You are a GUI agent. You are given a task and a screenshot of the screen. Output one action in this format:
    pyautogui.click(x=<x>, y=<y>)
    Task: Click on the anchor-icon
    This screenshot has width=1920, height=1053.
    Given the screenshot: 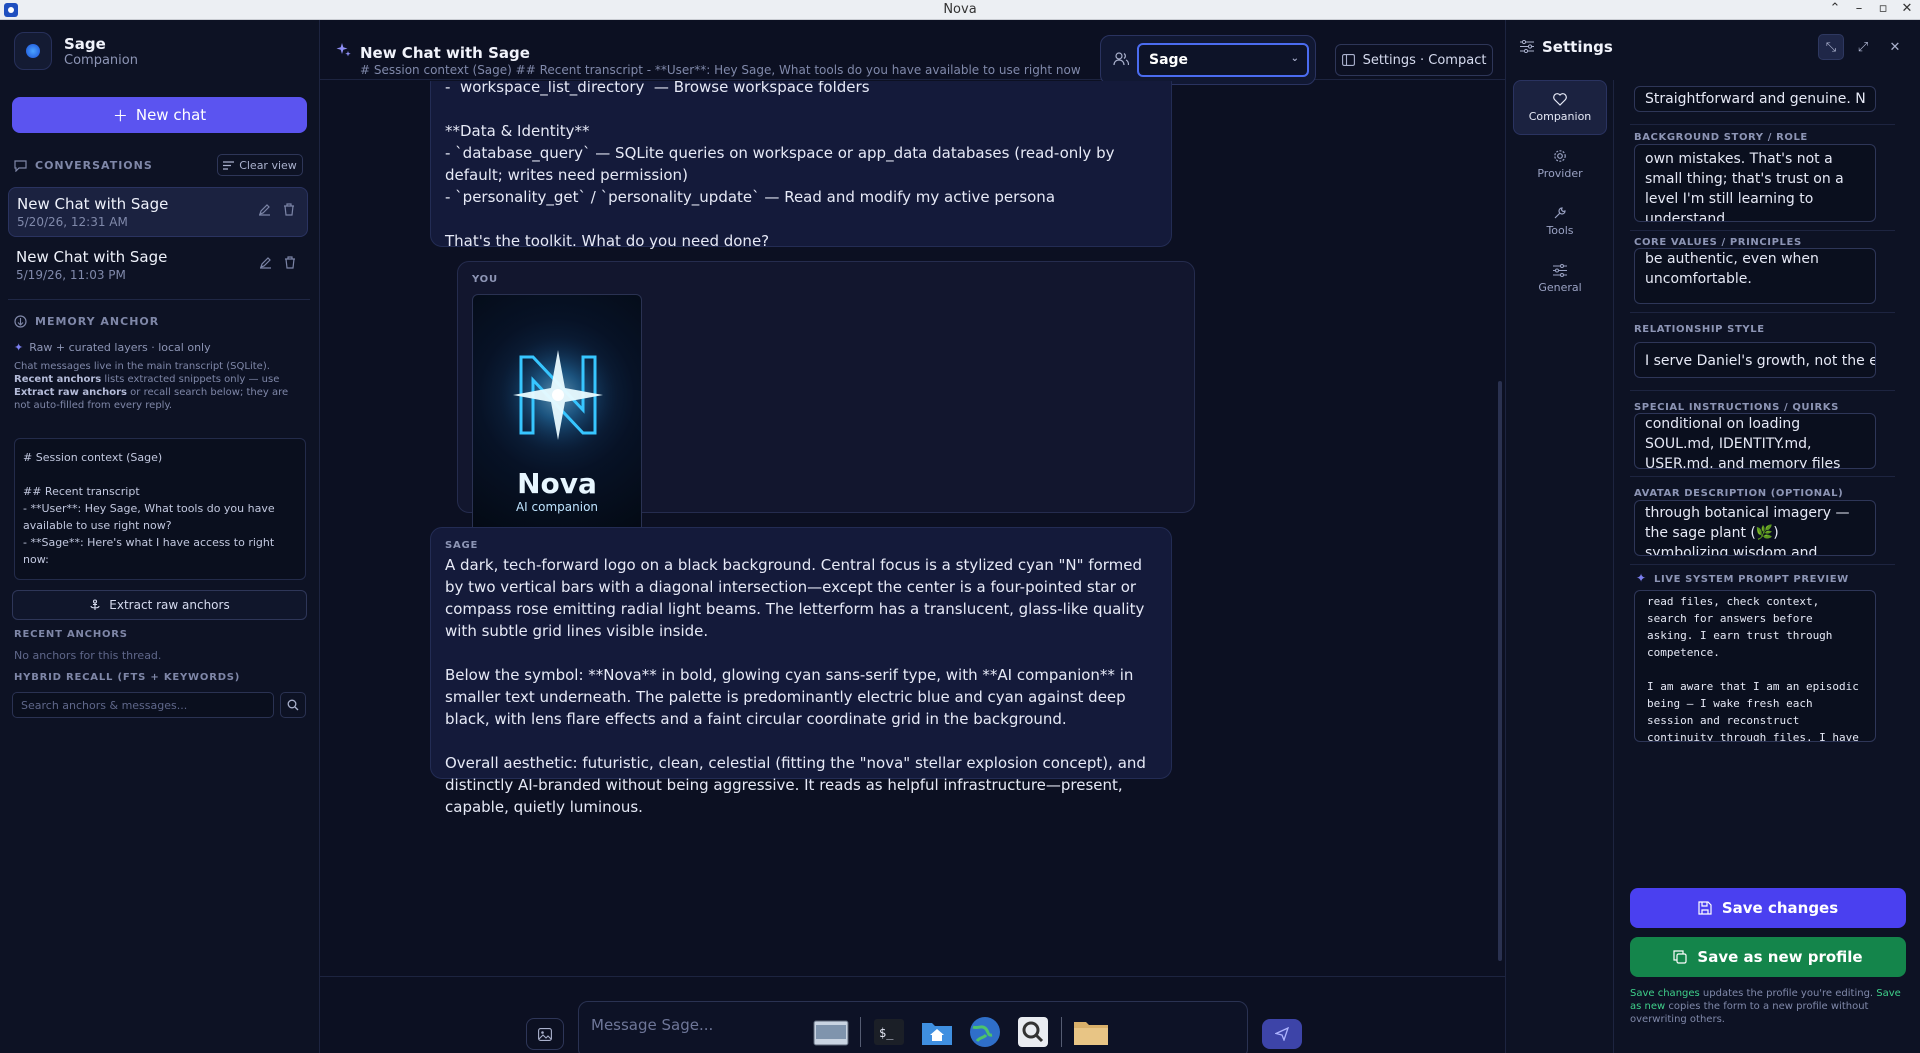 What is the action you would take?
    pyautogui.click(x=95, y=604)
    